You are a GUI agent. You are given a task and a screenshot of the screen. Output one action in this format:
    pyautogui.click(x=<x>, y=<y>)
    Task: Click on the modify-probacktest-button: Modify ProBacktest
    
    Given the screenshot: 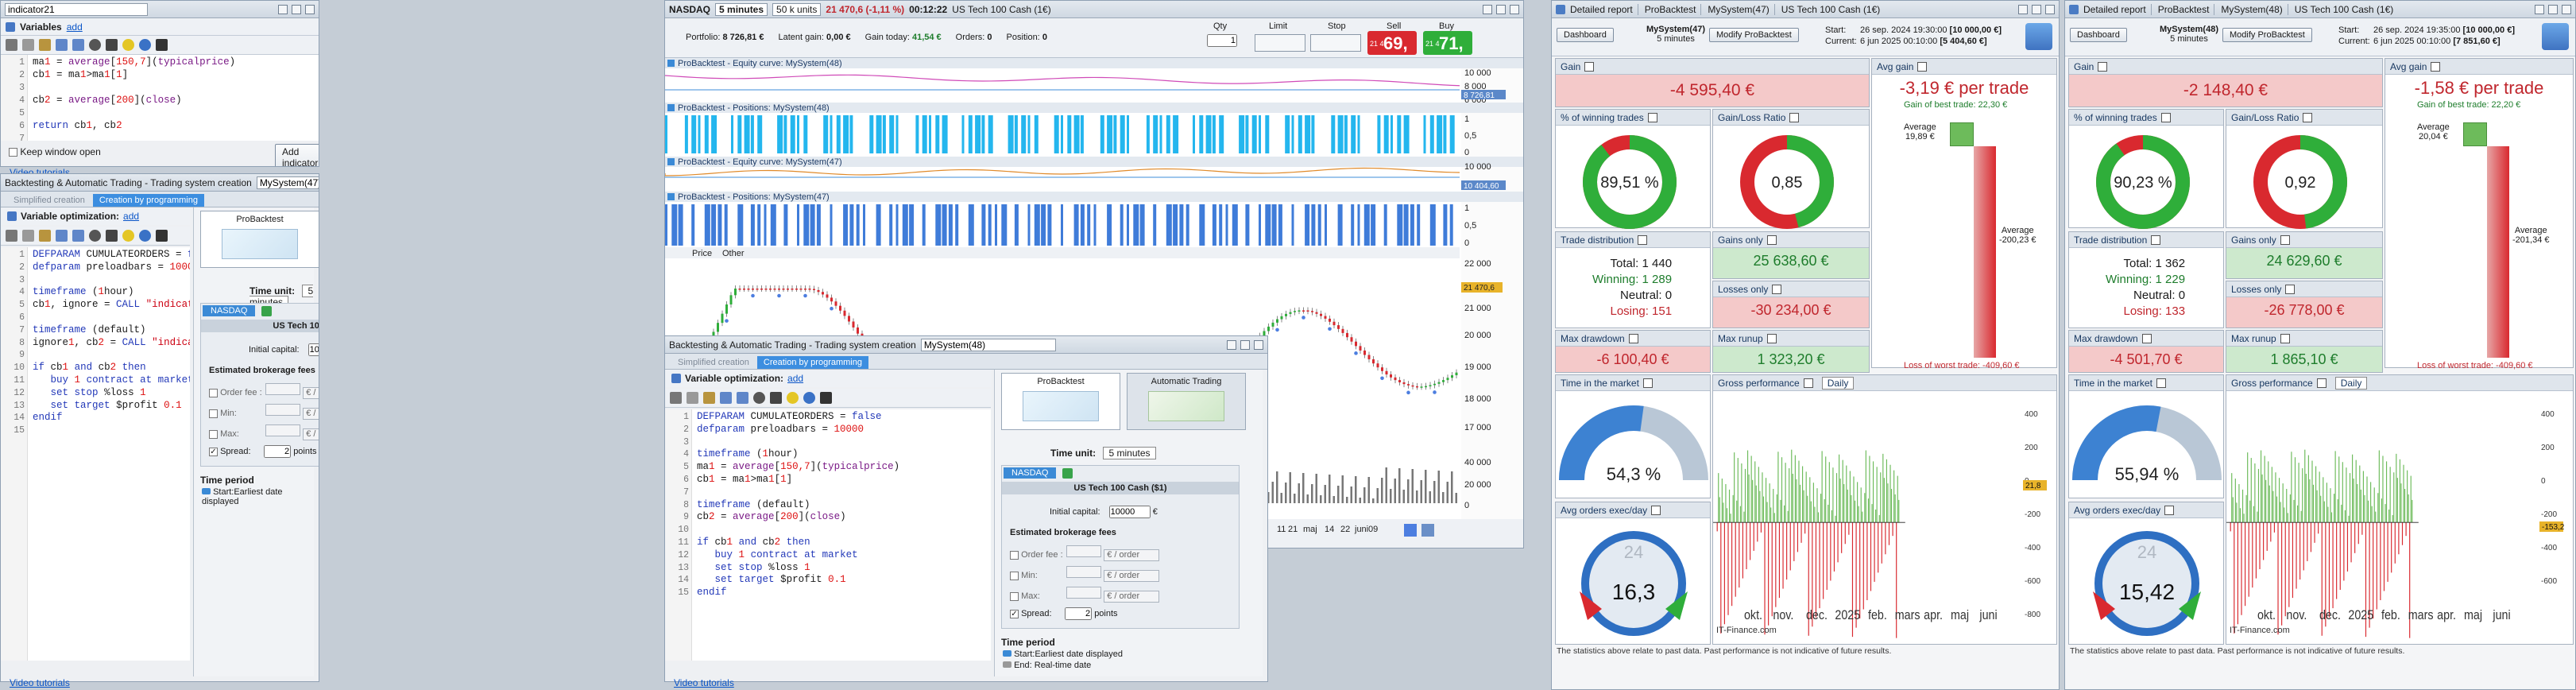 What is the action you would take?
    pyautogui.click(x=2267, y=35)
    